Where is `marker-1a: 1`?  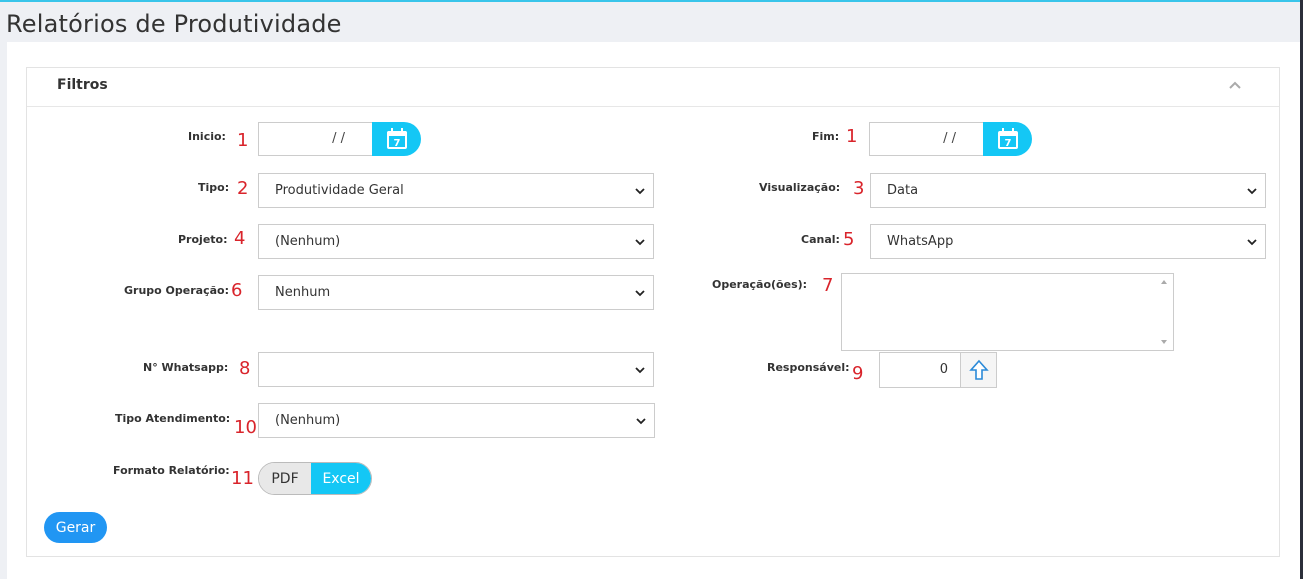 marker-1a: 1 is located at coordinates (243, 140).